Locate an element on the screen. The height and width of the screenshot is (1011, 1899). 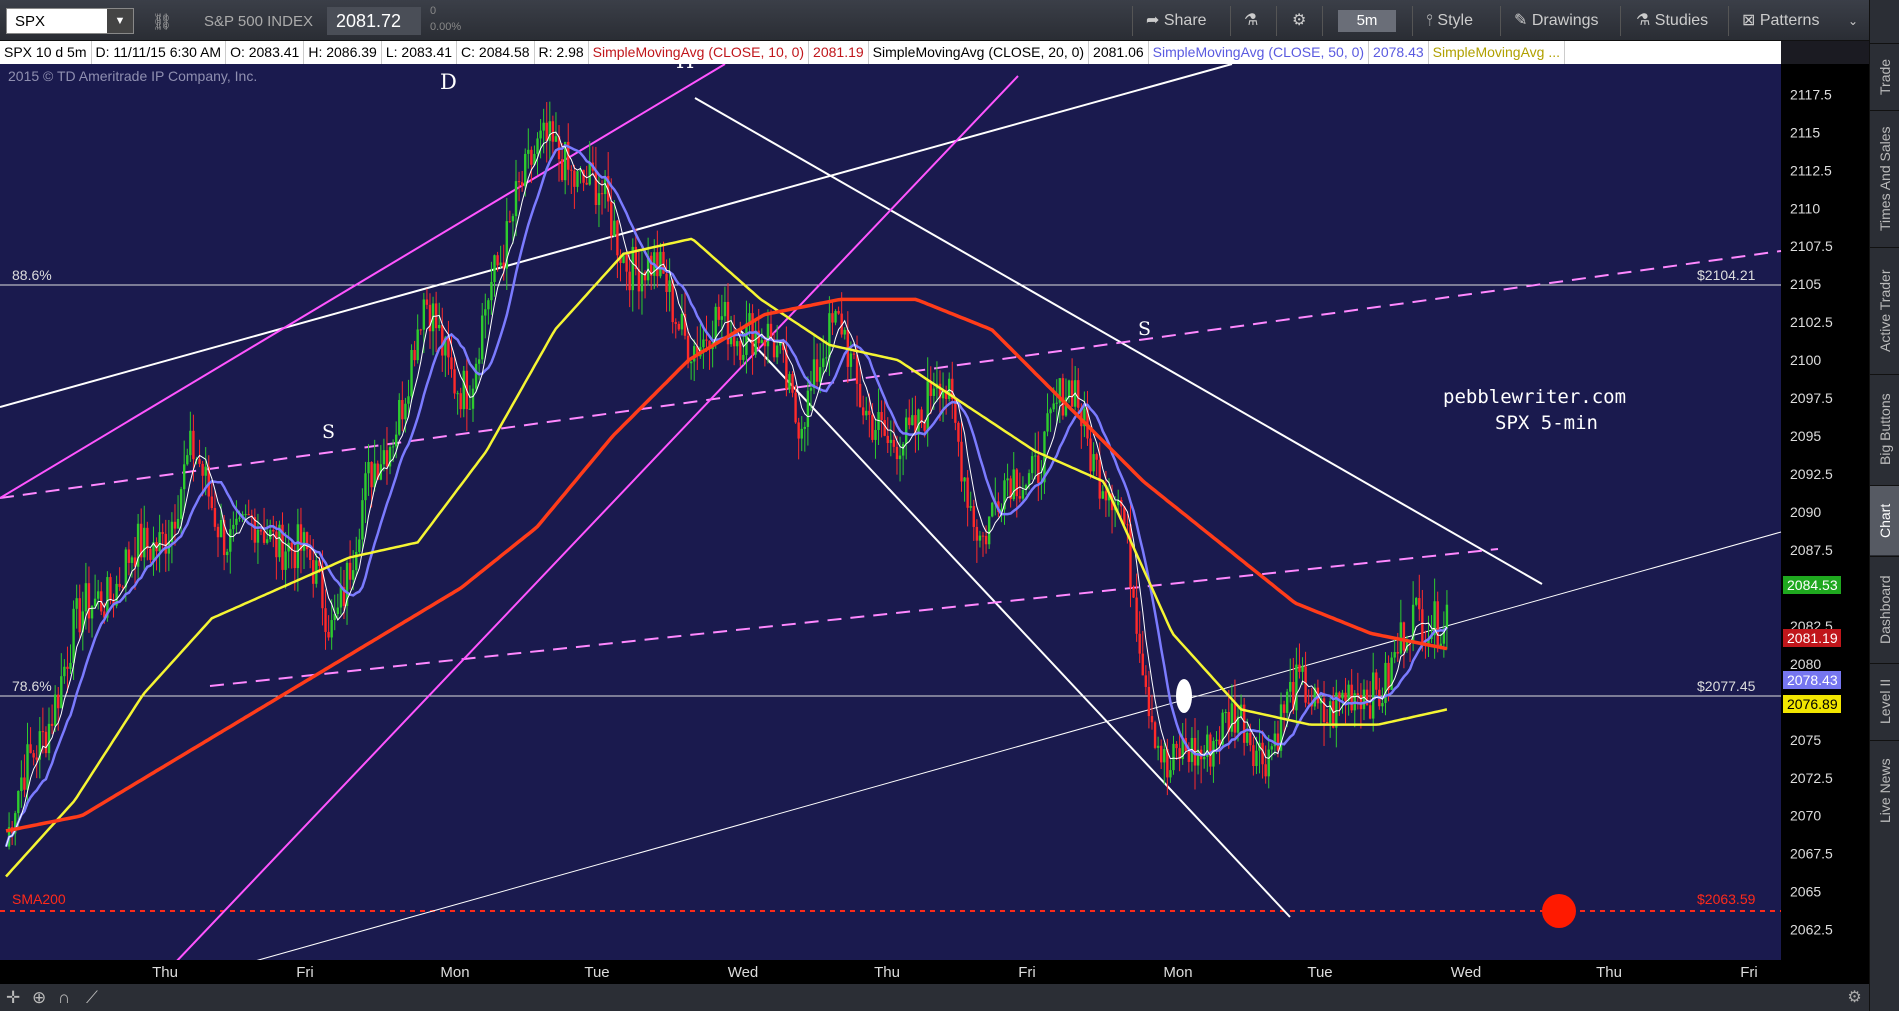
symbol-selector: ▼ is located at coordinates (70, 21).